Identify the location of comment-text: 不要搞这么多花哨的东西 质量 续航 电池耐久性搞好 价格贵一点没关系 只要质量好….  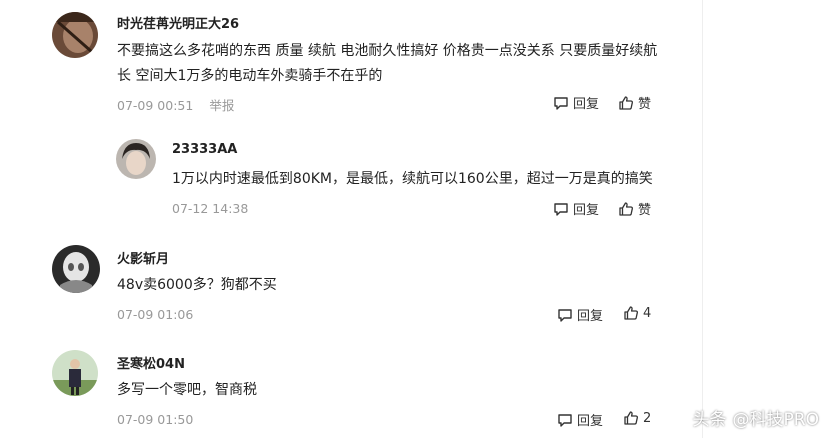
(387, 63).